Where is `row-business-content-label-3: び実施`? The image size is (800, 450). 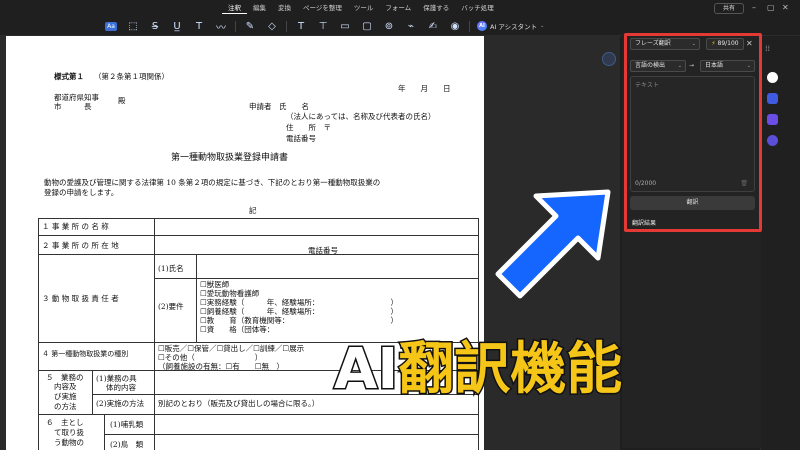
row-business-content-label-3: び実施 is located at coordinates (65, 396).